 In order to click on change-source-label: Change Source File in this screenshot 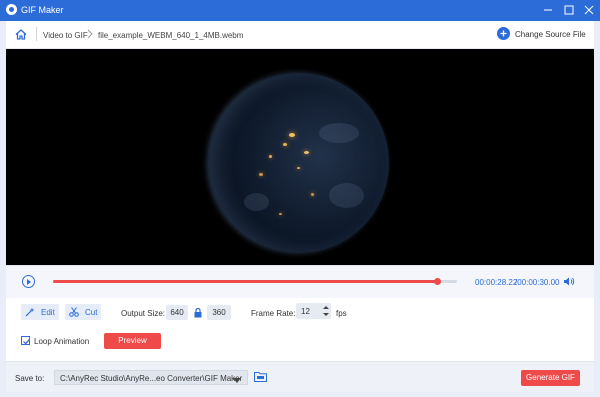, I will do `click(550, 34)`.